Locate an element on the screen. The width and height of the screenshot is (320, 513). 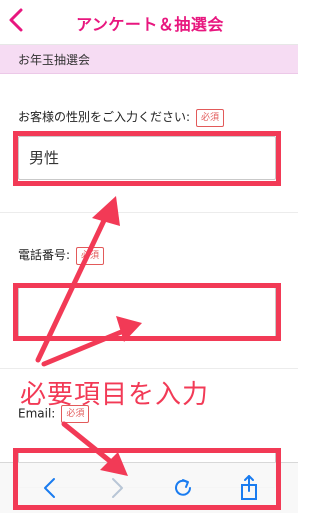
phone-label-text: 電話番号: is located at coordinates (44, 255).